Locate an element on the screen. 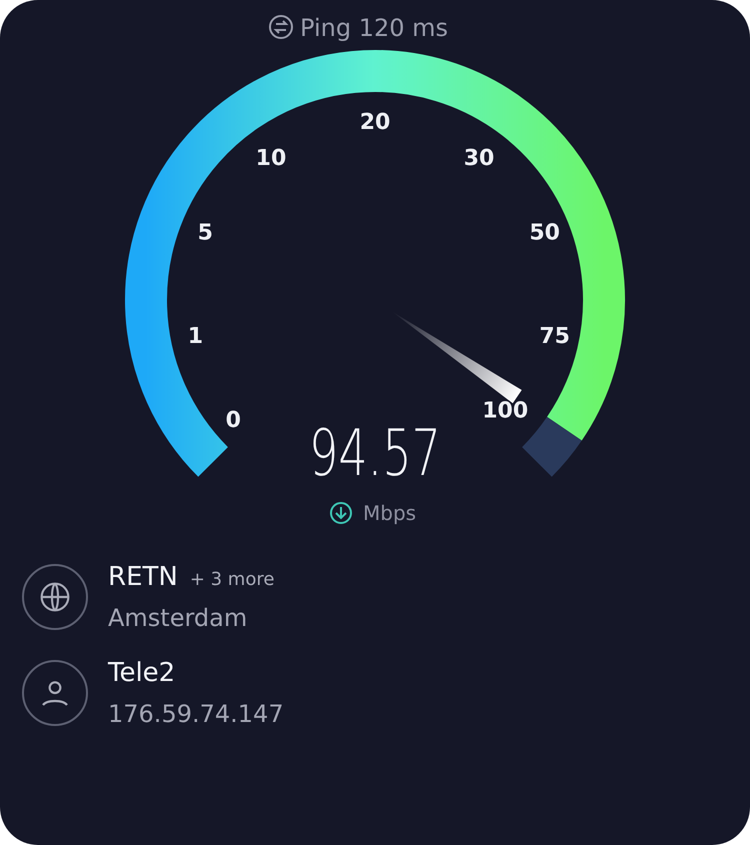 The image size is (750, 845). tick-label: 75 is located at coordinates (554, 336).